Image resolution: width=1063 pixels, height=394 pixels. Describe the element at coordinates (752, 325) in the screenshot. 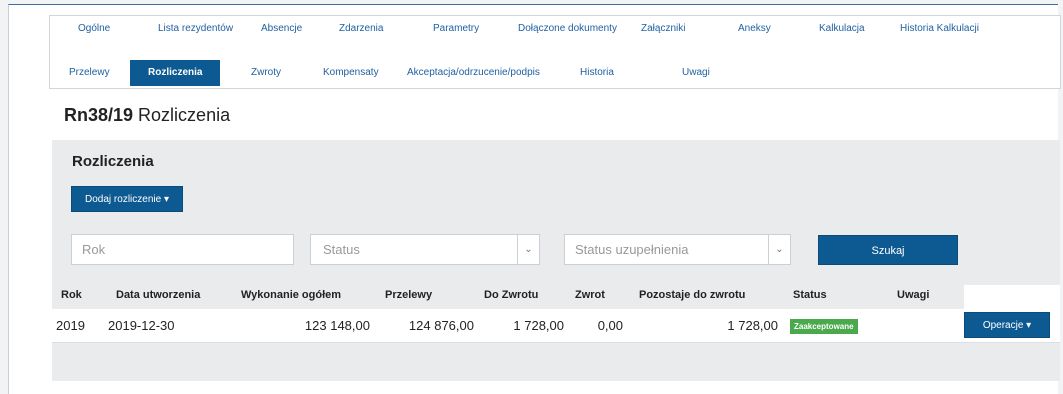

I see `cell-pozostaje: 1 728,00` at that location.